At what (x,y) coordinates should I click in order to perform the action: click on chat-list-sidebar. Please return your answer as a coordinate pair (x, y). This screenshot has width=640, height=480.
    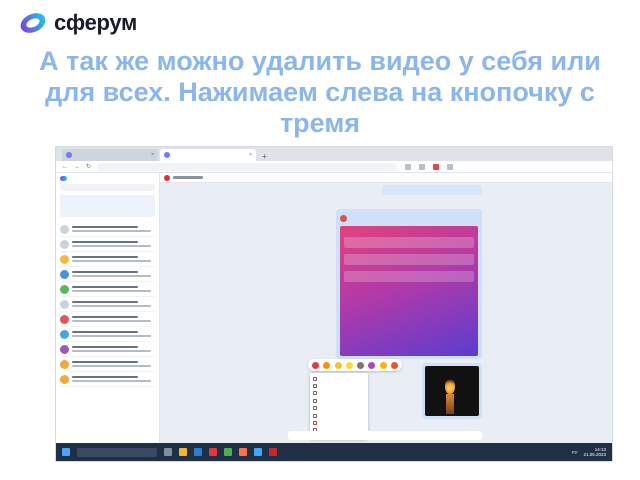
    Looking at the image, I should click on (108, 308).